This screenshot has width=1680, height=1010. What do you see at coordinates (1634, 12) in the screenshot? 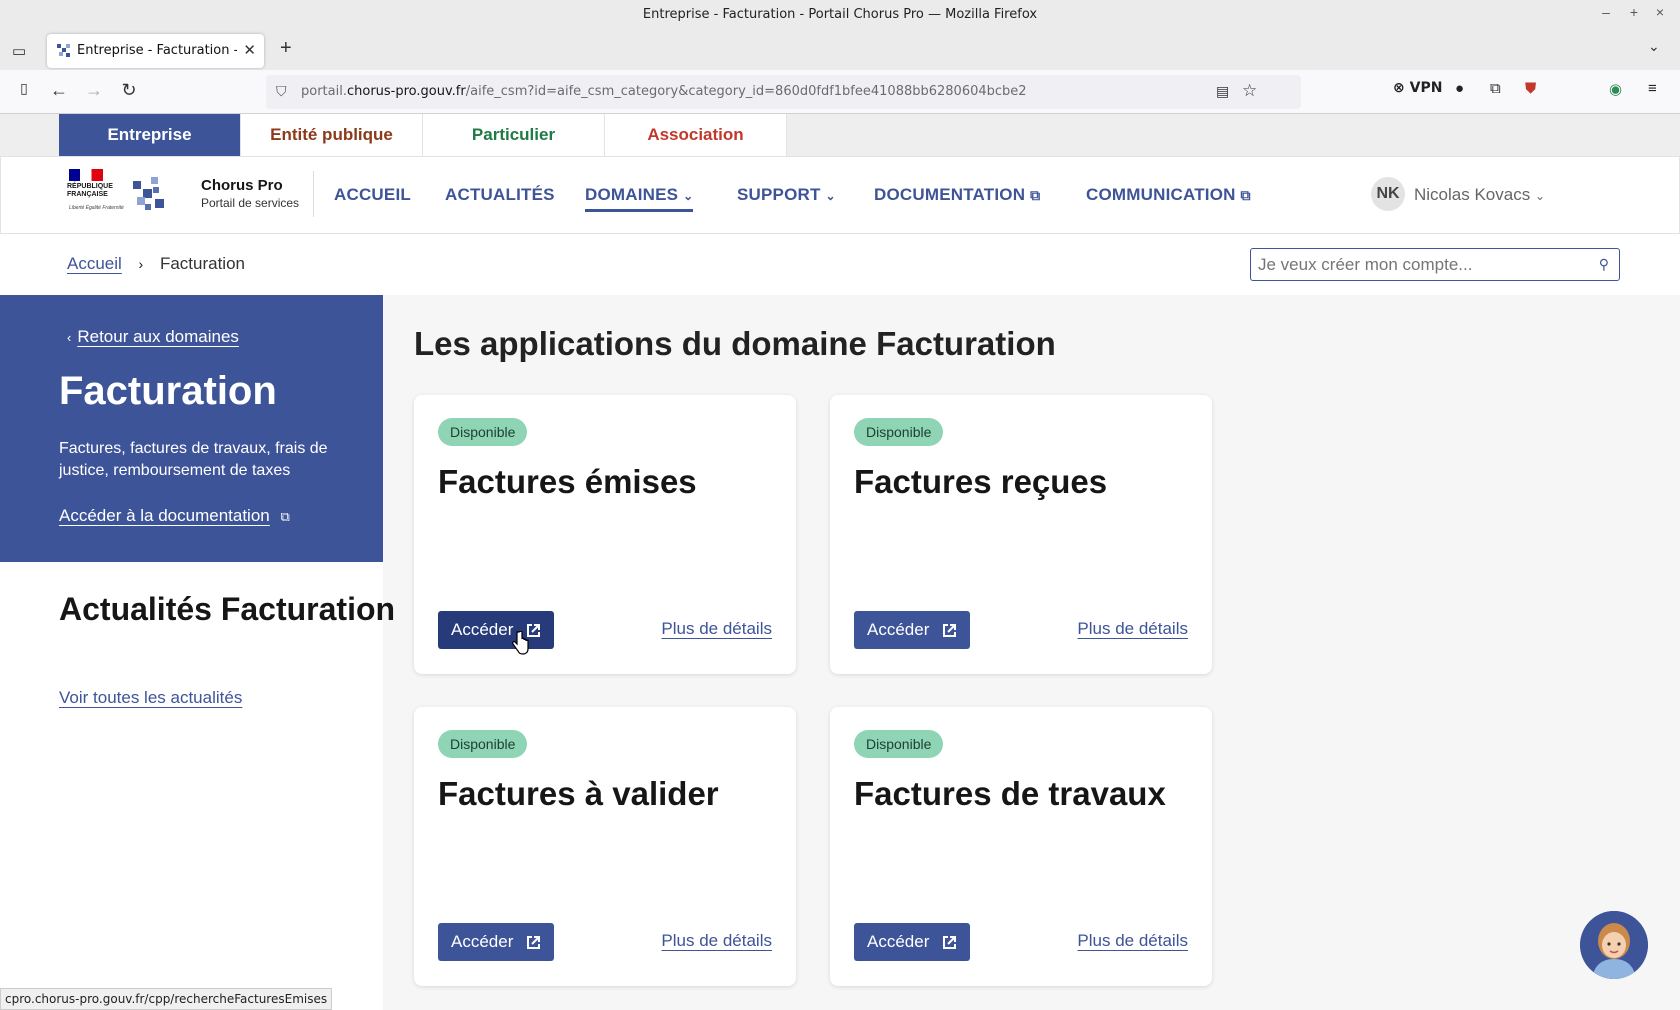
I see `maximize-icon: +` at bounding box center [1634, 12].